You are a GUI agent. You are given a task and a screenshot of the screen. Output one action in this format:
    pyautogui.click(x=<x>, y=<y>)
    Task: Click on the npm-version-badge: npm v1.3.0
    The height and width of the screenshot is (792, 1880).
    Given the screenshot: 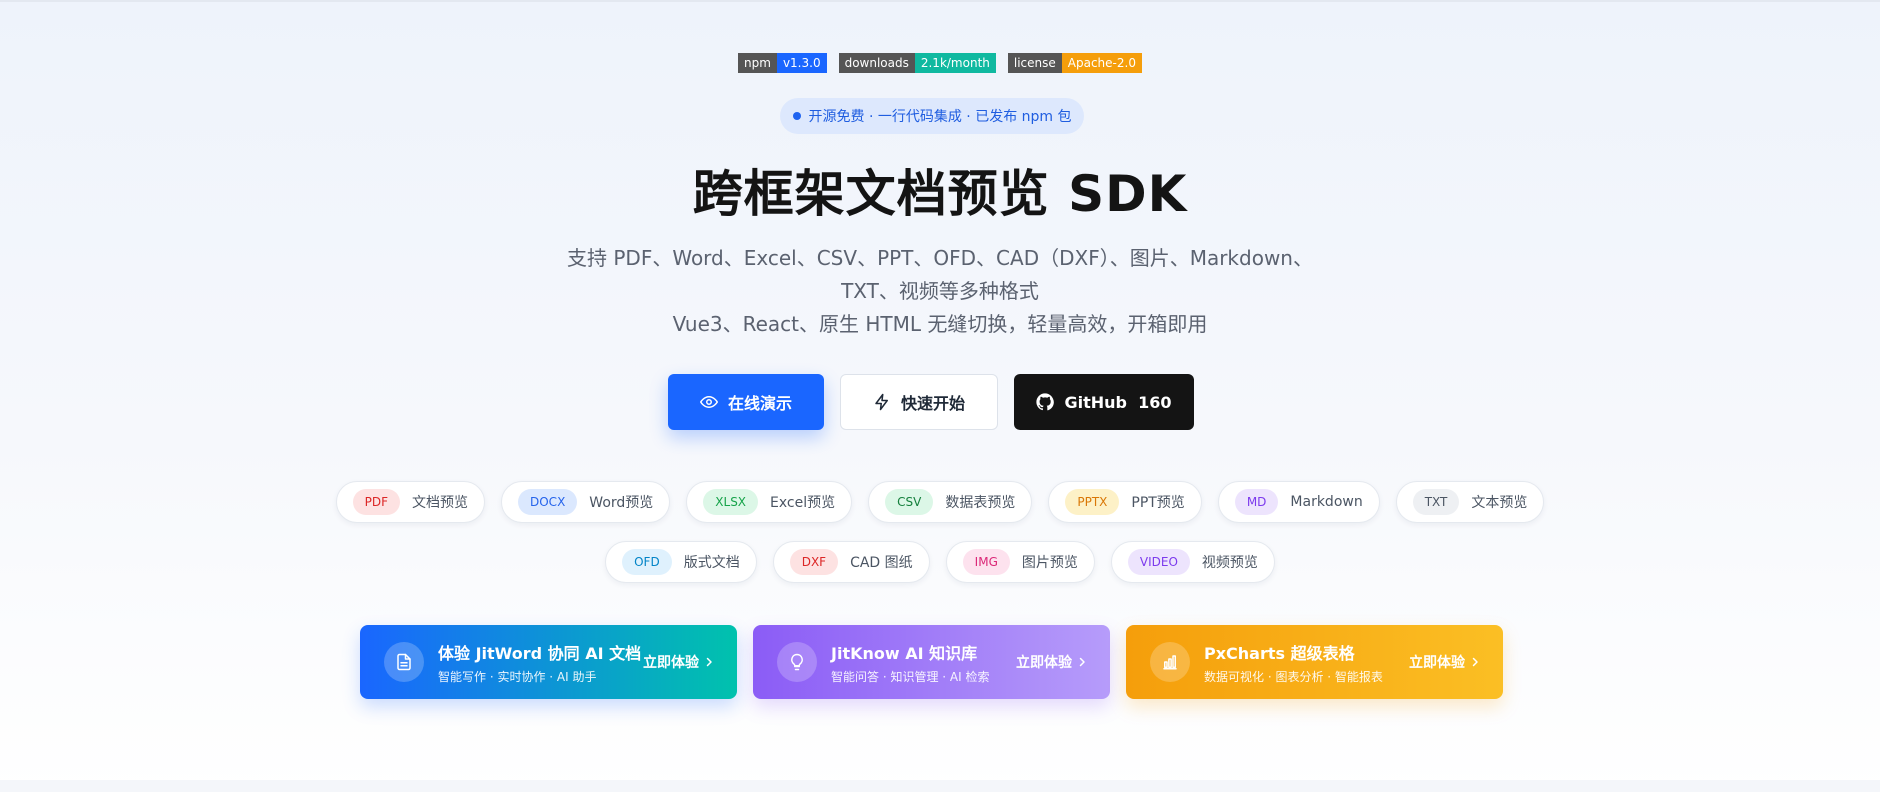 What is the action you would take?
    pyautogui.click(x=782, y=63)
    